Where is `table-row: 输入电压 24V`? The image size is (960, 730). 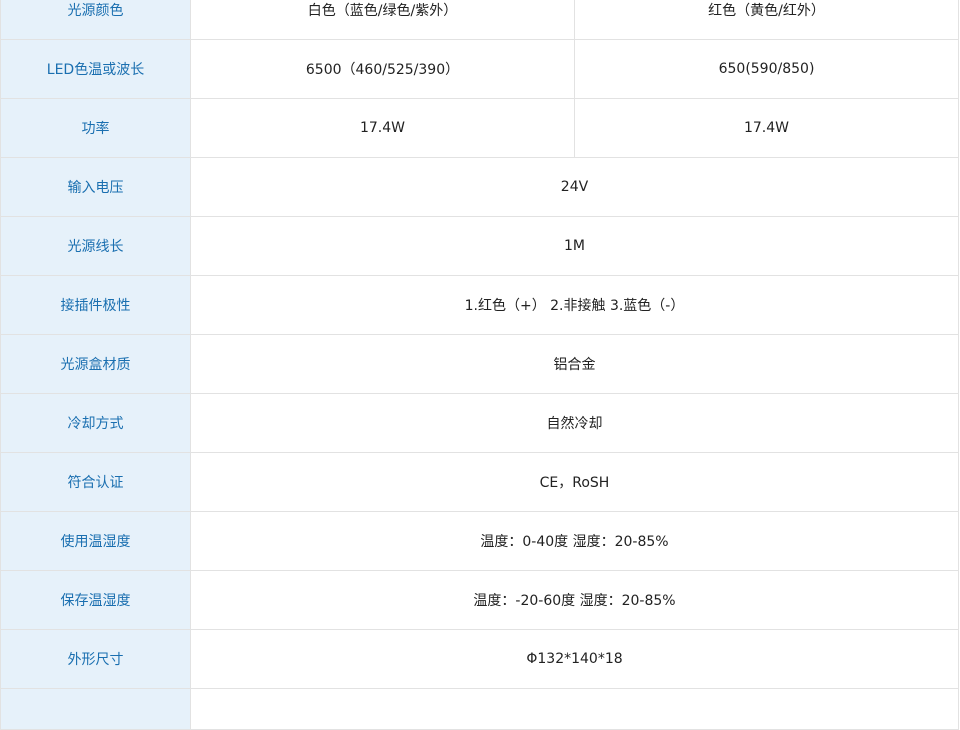 table-row: 输入电压 24V is located at coordinates (479, 187).